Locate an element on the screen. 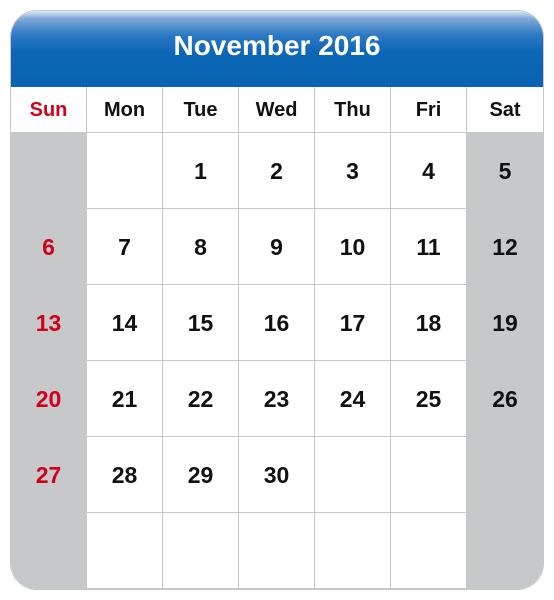 The image size is (554, 600). month-title: November 2016 is located at coordinates (277, 49).